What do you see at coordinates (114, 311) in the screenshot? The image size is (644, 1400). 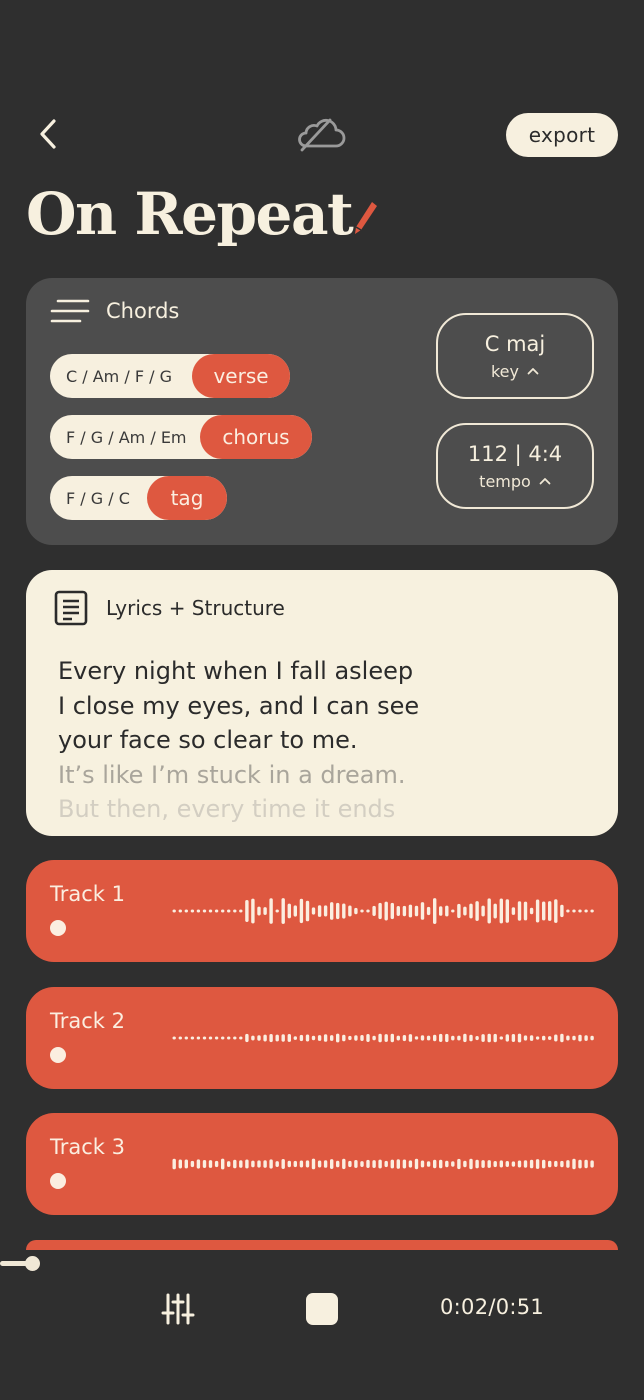 I see `chords-header: Chords` at bounding box center [114, 311].